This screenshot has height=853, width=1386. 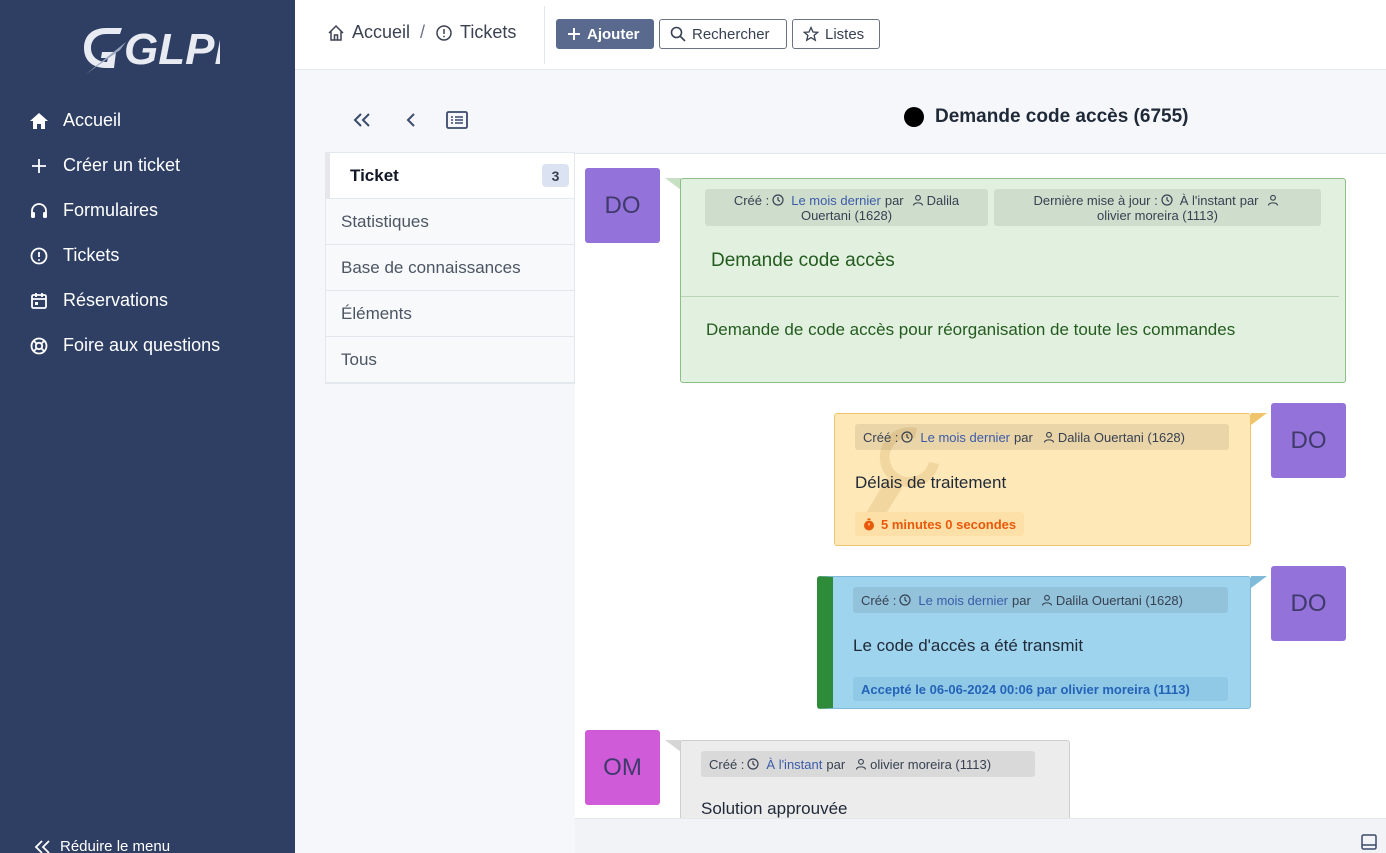 I want to click on home-icon, so click(x=39, y=121).